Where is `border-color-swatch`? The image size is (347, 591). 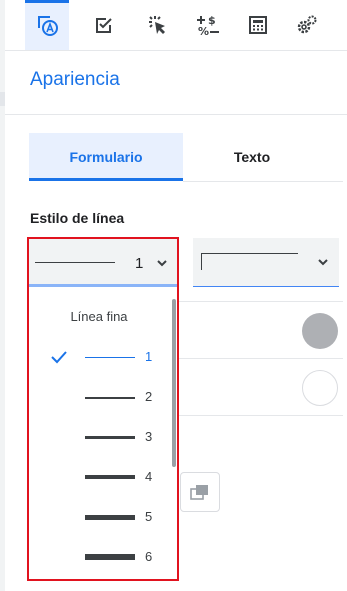
border-color-swatch is located at coordinates (320, 388).